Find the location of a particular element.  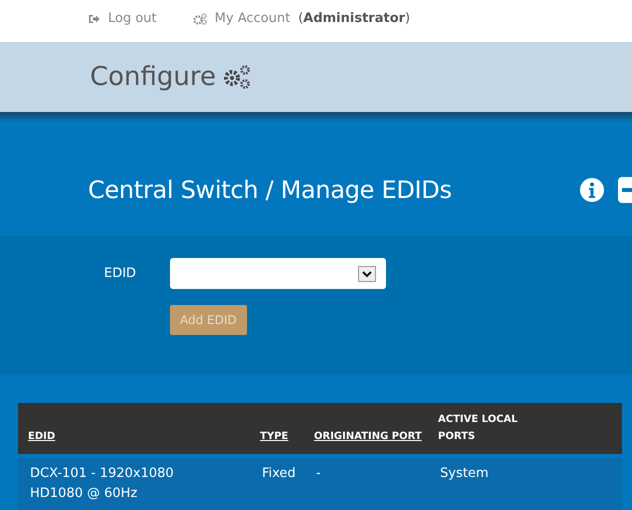

info-icon is located at coordinates (592, 190).